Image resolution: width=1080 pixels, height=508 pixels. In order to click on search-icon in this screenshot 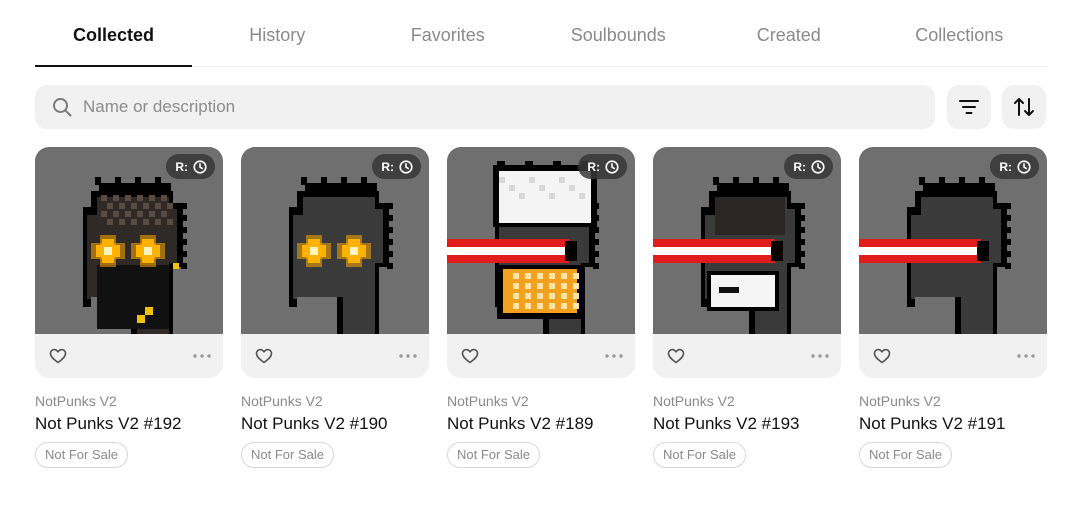, I will do `click(62, 107)`.